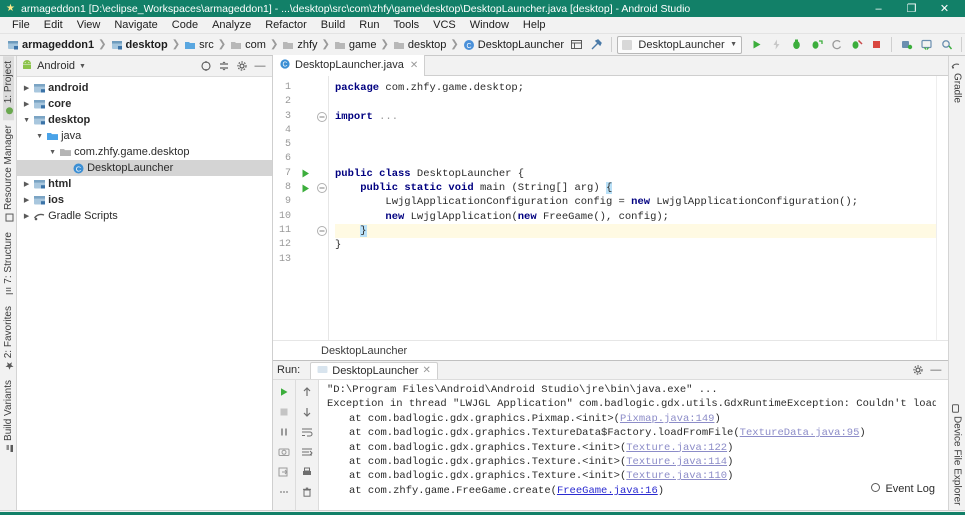  Describe the element at coordinates (369, 25) in the screenshot. I see `menu-run: Run` at that location.